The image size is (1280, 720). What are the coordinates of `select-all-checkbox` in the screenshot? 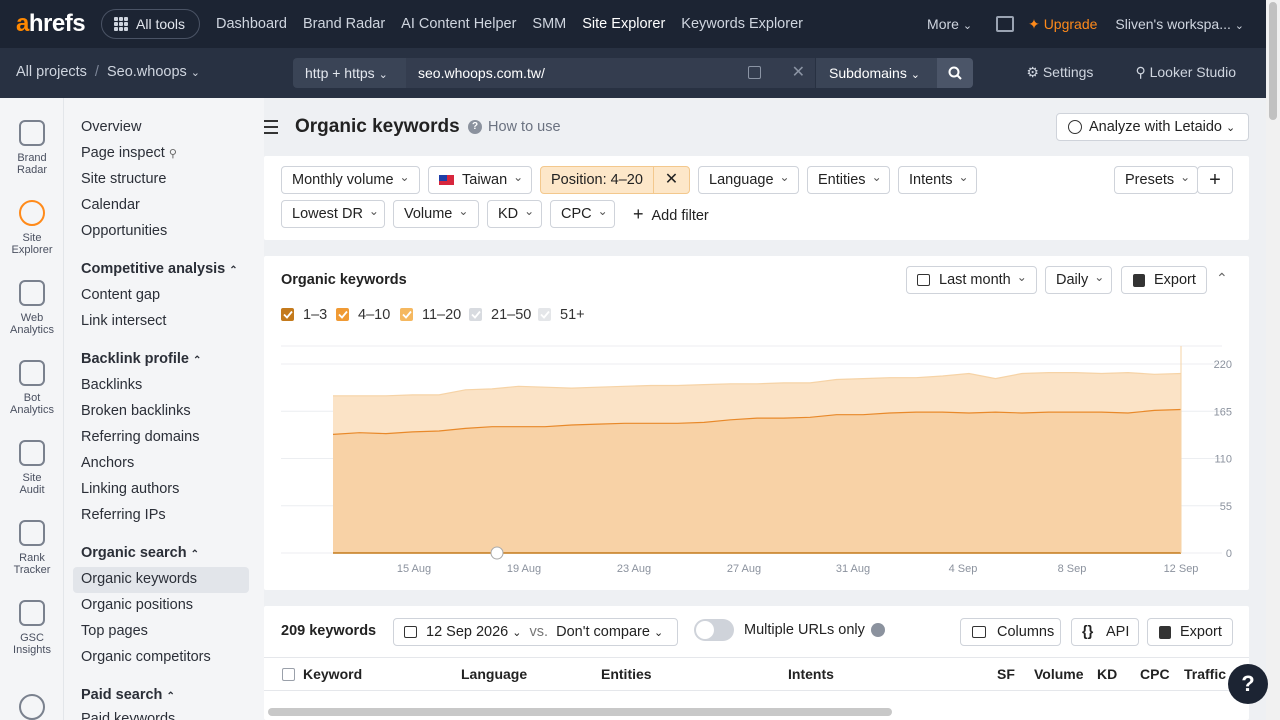 It's located at (288, 674).